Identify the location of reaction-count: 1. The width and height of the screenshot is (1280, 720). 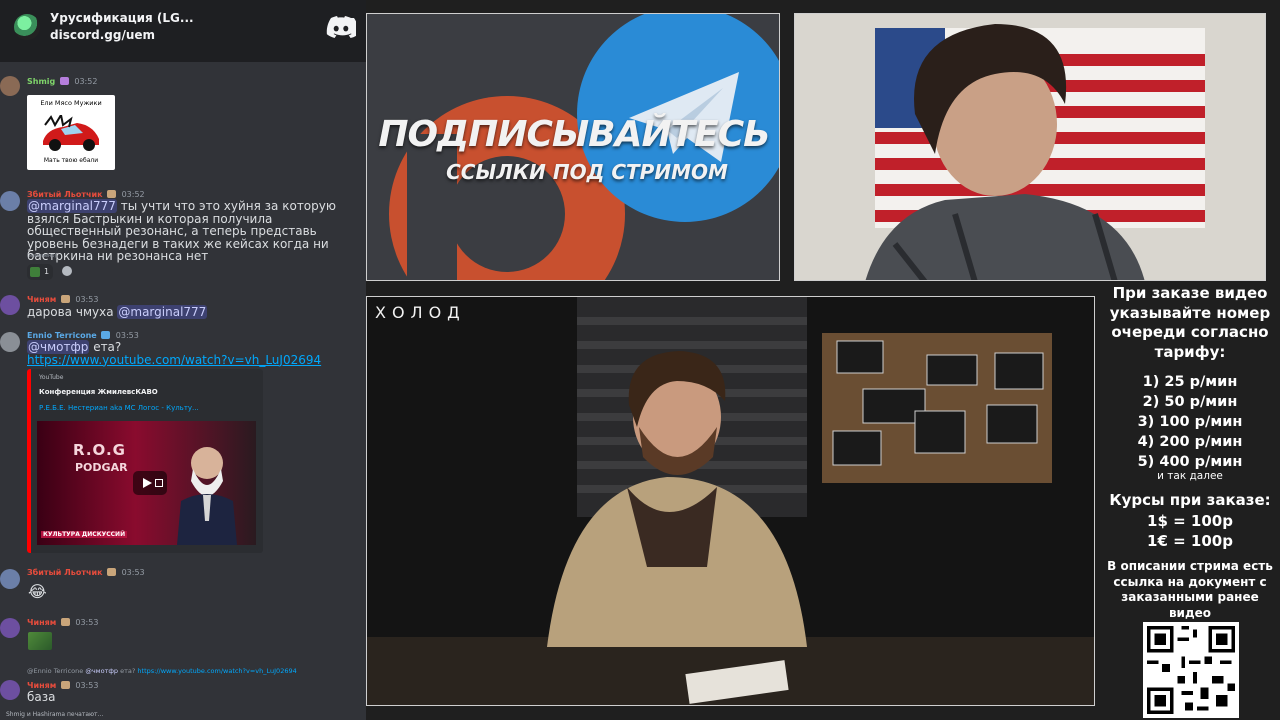
(47, 271).